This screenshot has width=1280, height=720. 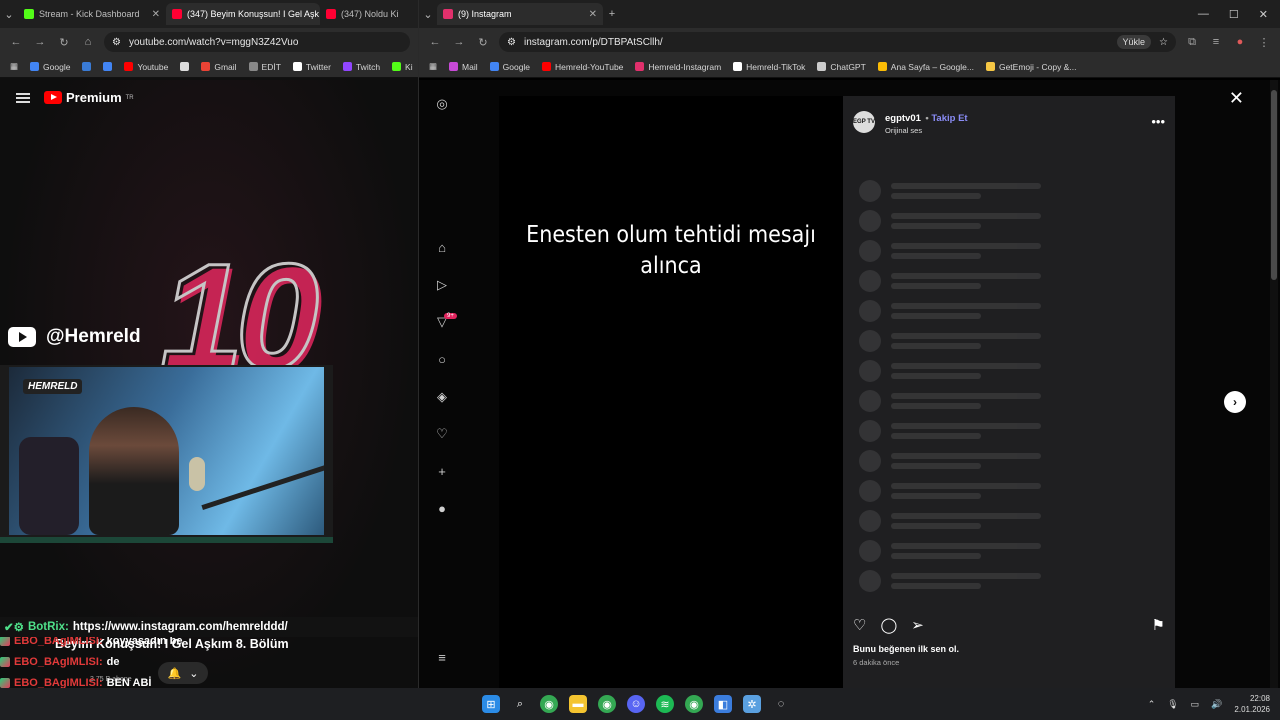 What do you see at coordinates (752, 704) in the screenshot?
I see `settings-icon: ✲` at bounding box center [752, 704].